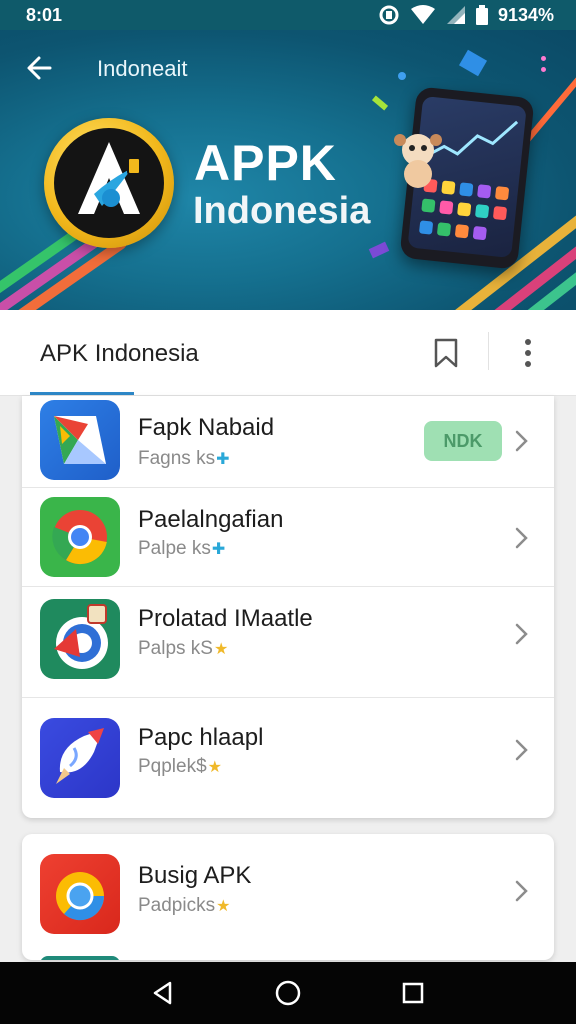 The image size is (576, 1024). I want to click on list-item: Paelalngafian Palpe ks✚, so click(288, 537).